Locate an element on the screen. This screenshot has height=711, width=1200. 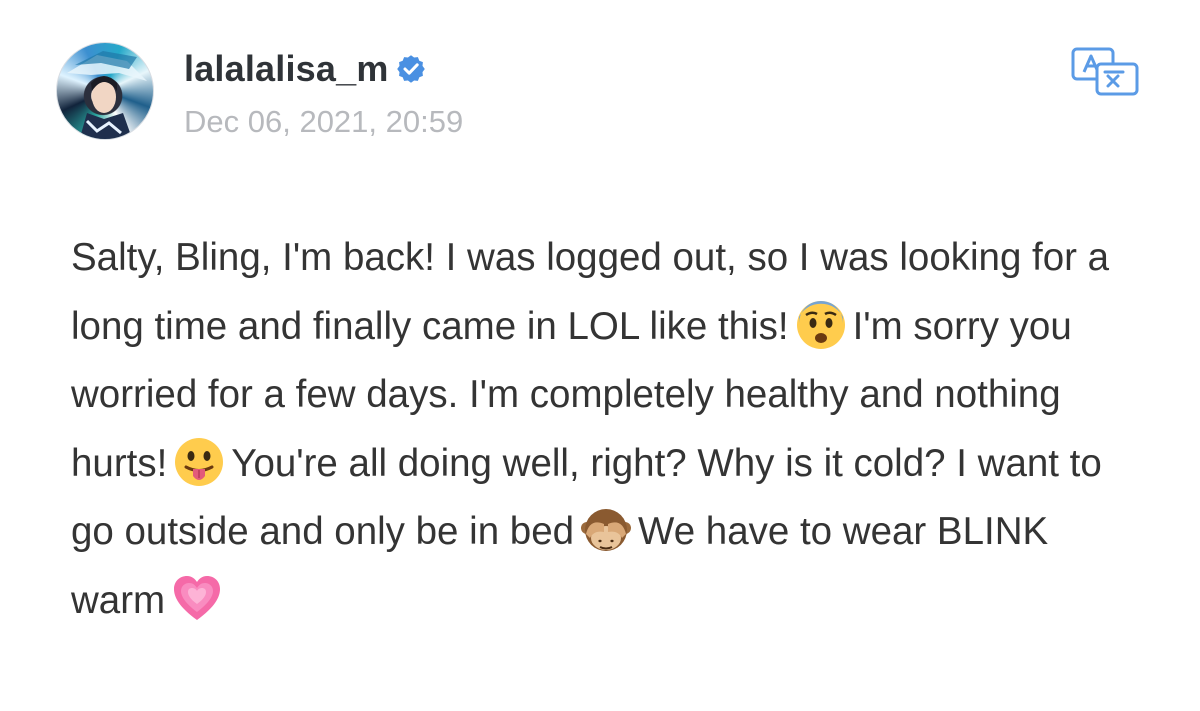
username: lalalalisa_m is located at coordinates (286, 69).